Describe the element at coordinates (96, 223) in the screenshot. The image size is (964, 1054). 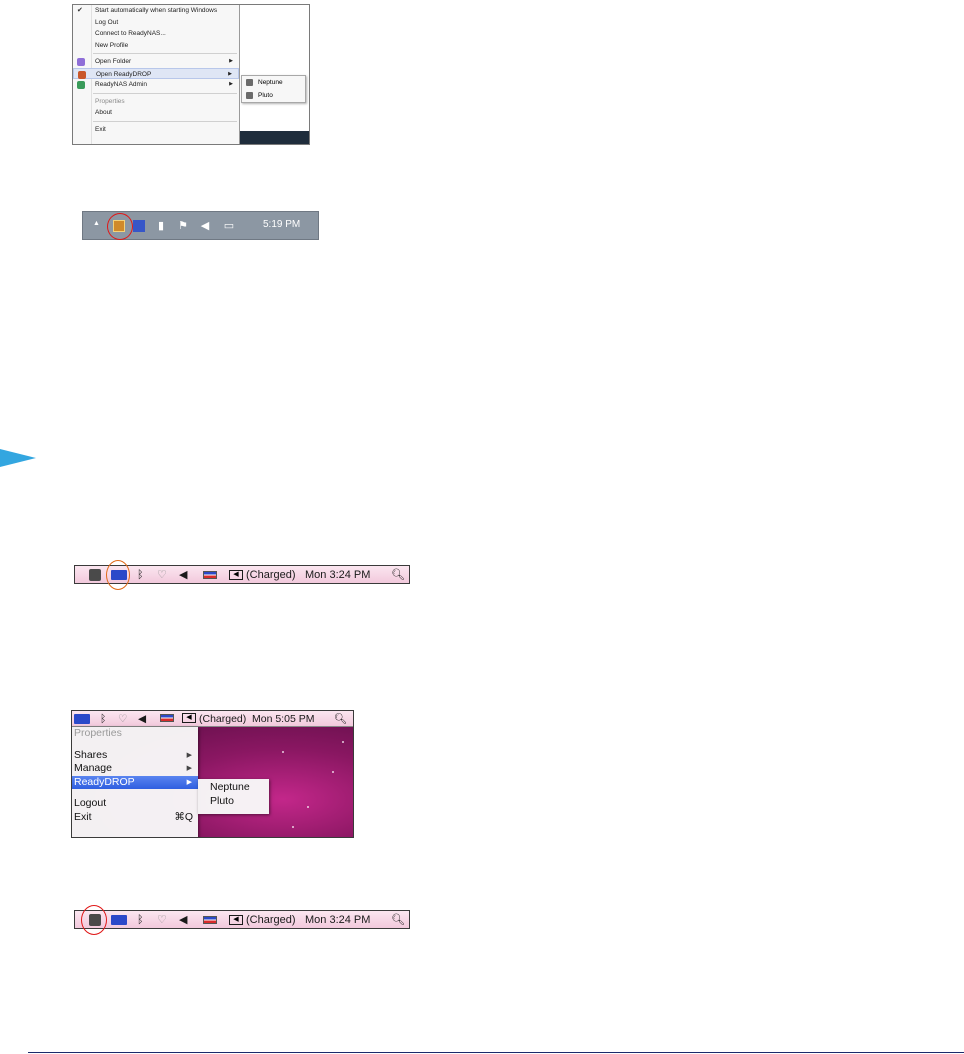
I see `show-hidden-icons-icon: ▲` at that location.